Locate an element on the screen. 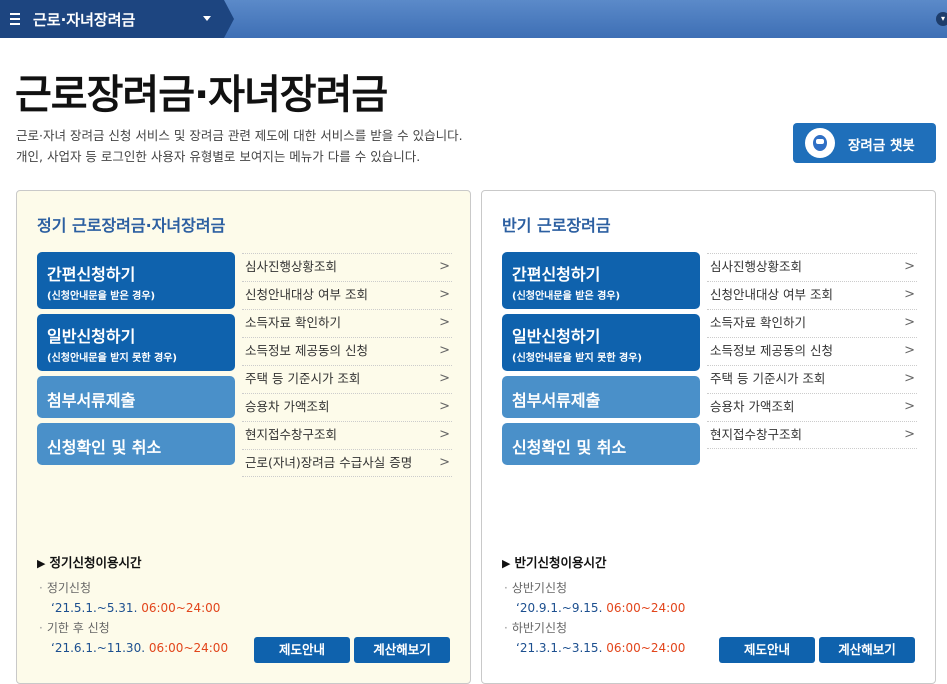 The height and width of the screenshot is (684, 947). button-label: 일반신청하기 is located at coordinates (556, 336).